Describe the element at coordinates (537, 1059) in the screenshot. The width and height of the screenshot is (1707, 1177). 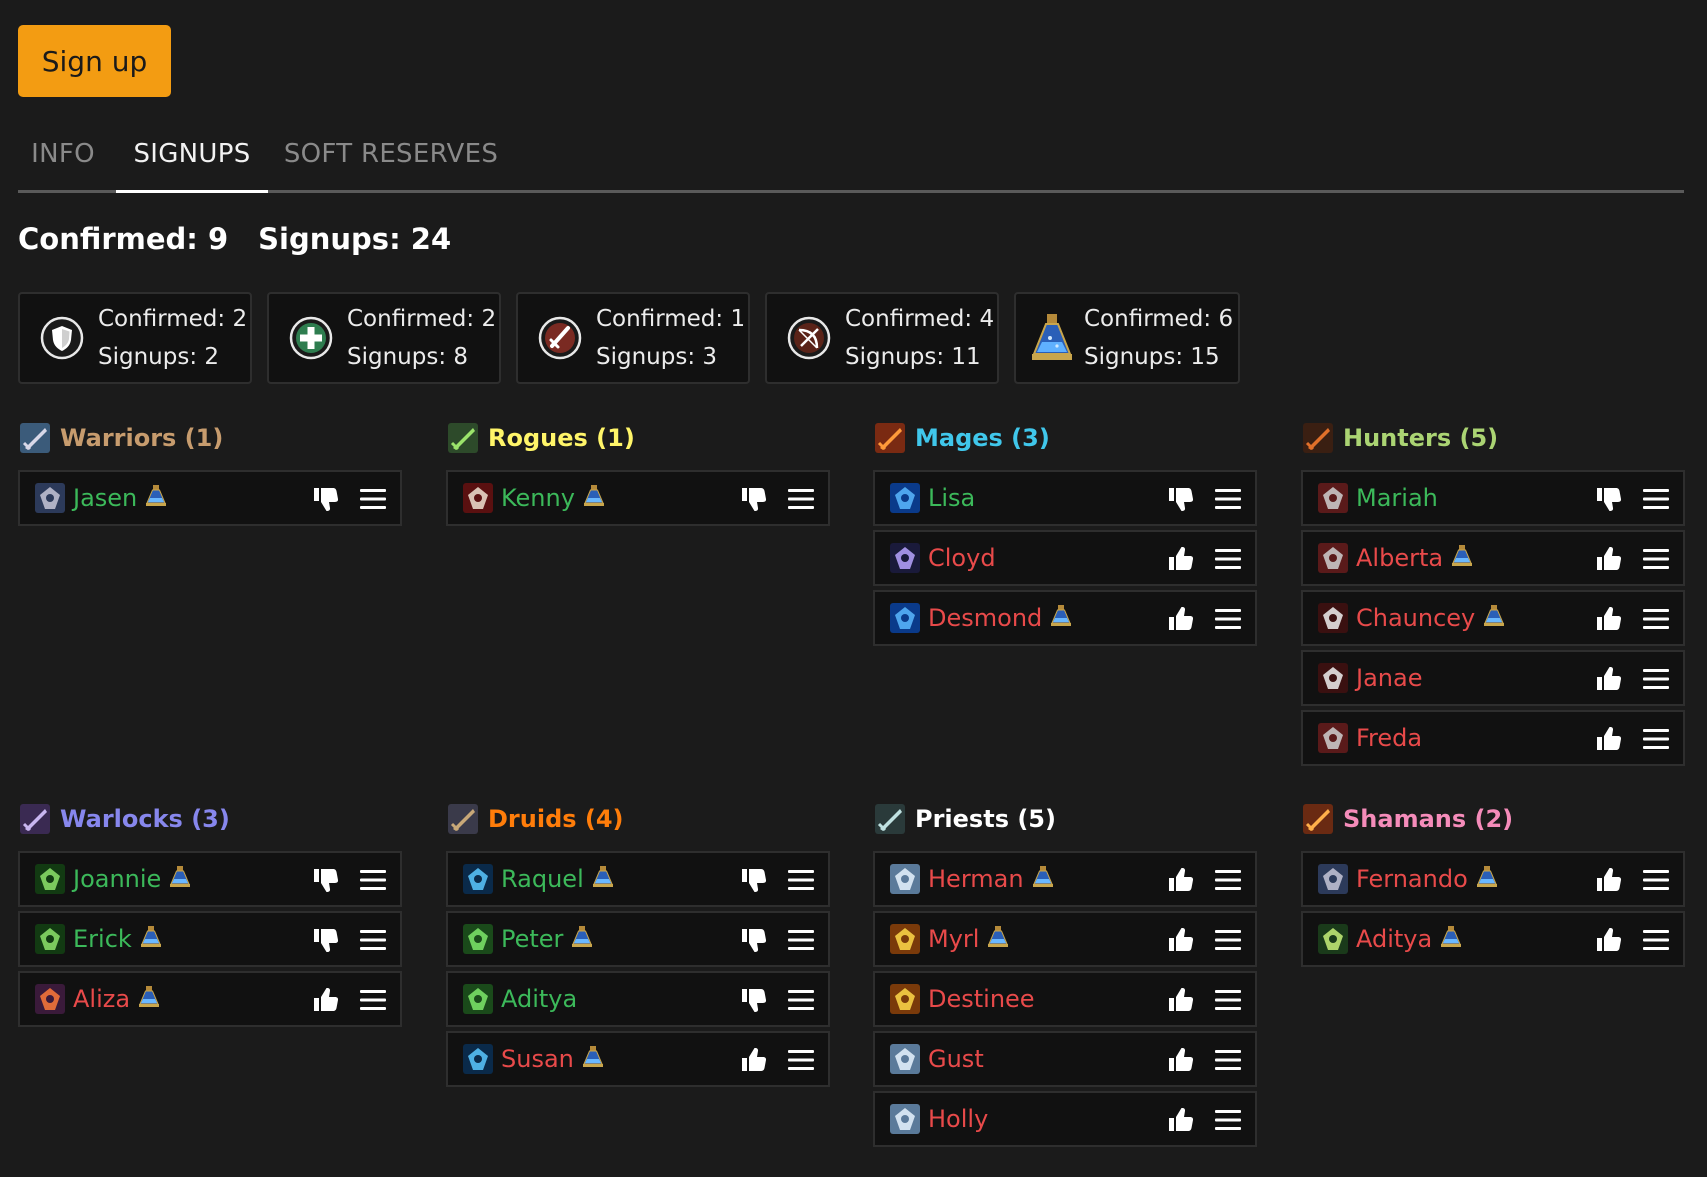
I see `player-name: Susan` at that location.